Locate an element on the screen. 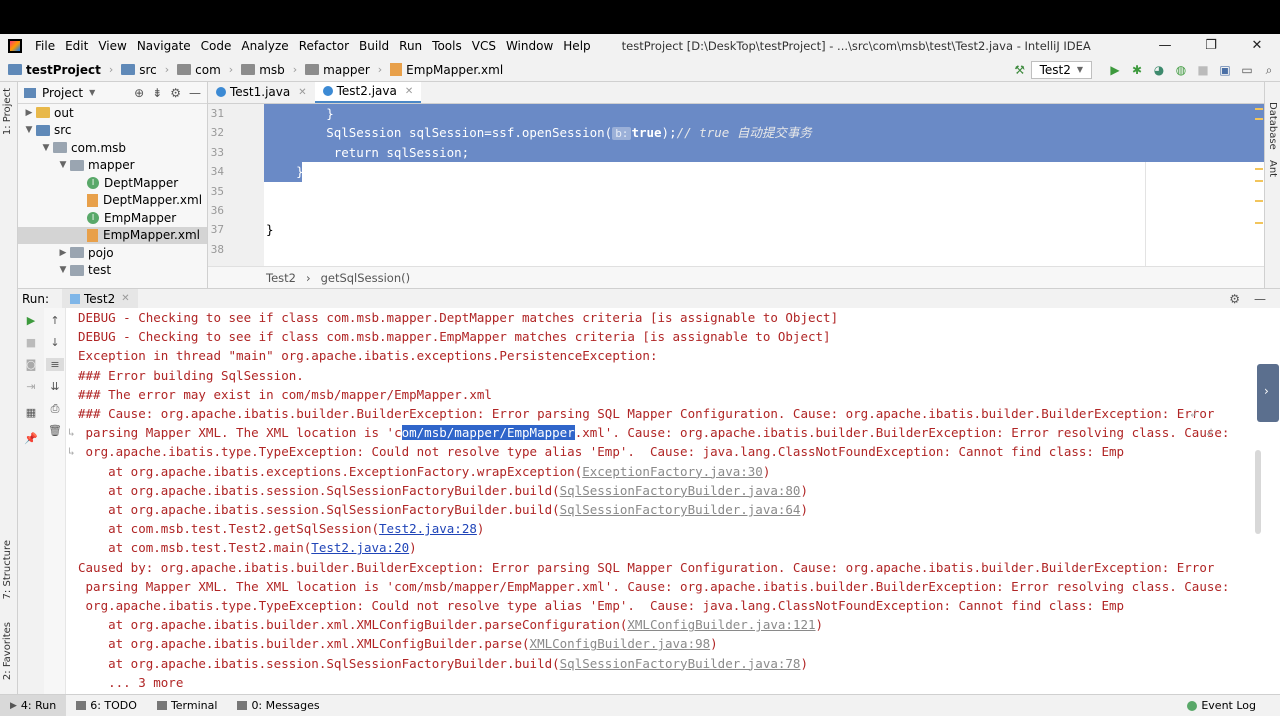  database-tool-tab: Database is located at coordinates (1272, 126).